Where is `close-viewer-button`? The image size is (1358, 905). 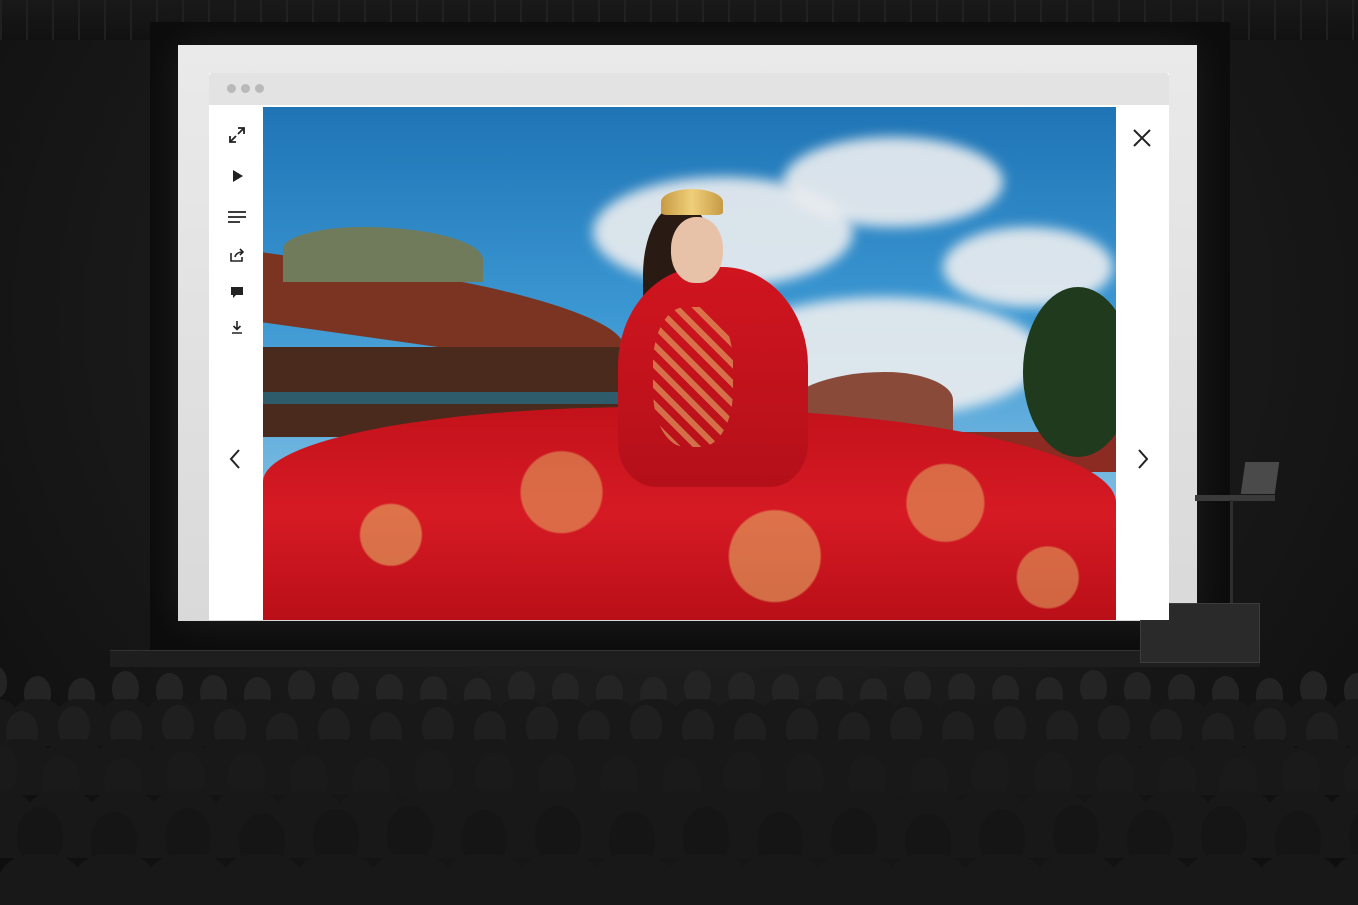 close-viewer-button is located at coordinates (1142, 138).